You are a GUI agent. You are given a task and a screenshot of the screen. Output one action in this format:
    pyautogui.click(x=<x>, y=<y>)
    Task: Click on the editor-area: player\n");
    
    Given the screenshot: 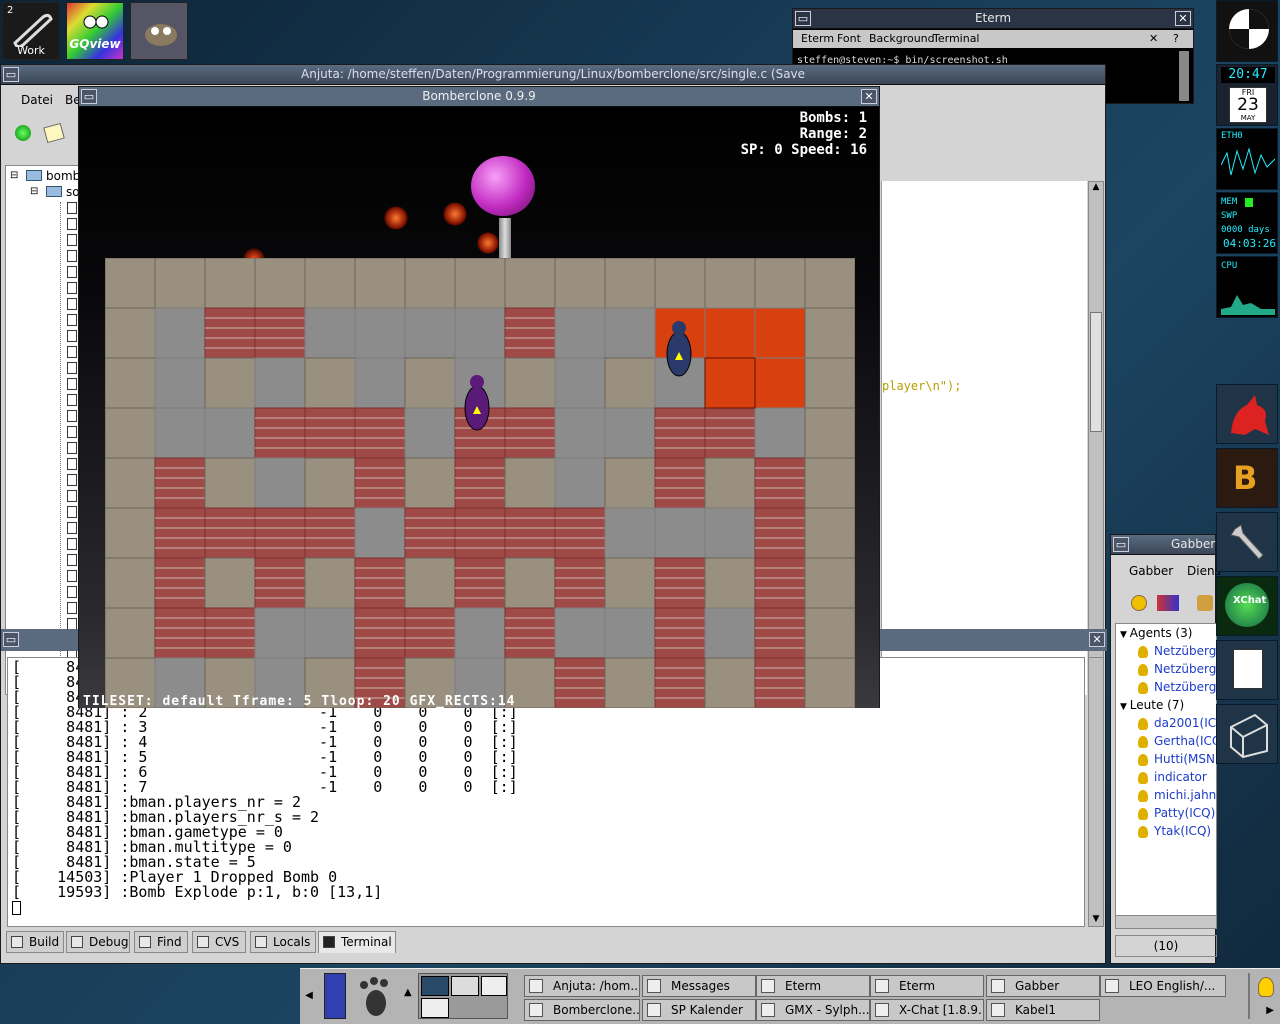 What is the action you would take?
    pyautogui.click(x=984, y=438)
    